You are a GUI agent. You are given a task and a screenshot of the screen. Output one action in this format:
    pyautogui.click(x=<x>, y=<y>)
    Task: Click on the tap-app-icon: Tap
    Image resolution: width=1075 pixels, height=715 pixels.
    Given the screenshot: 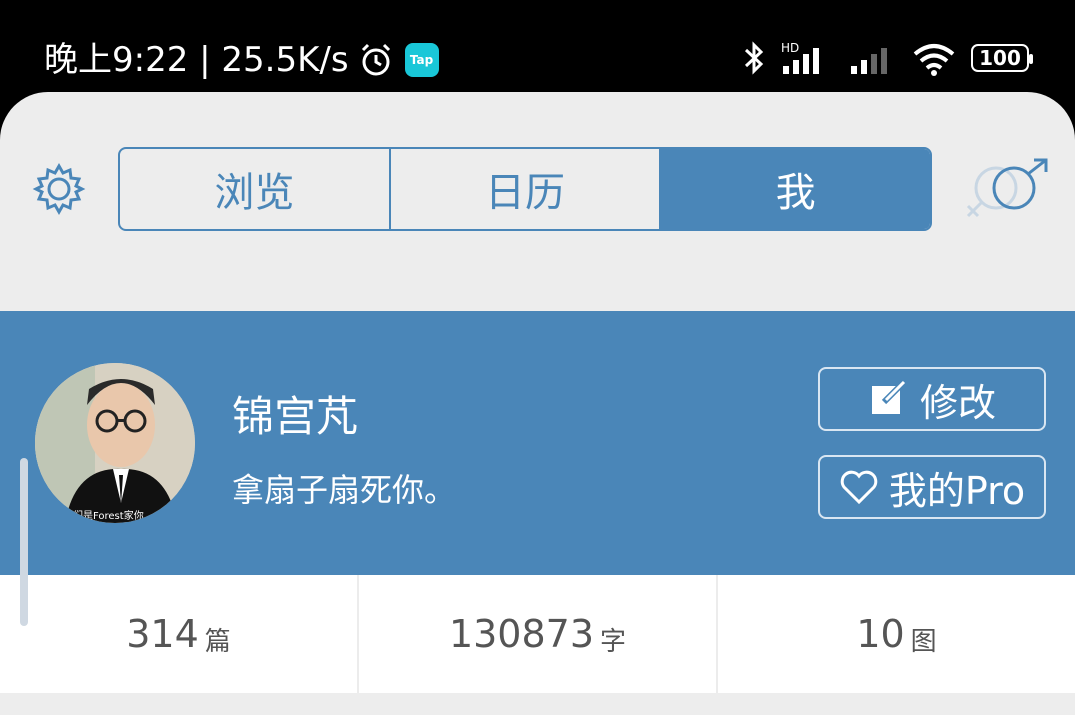 What is the action you would take?
    pyautogui.click(x=421, y=60)
    